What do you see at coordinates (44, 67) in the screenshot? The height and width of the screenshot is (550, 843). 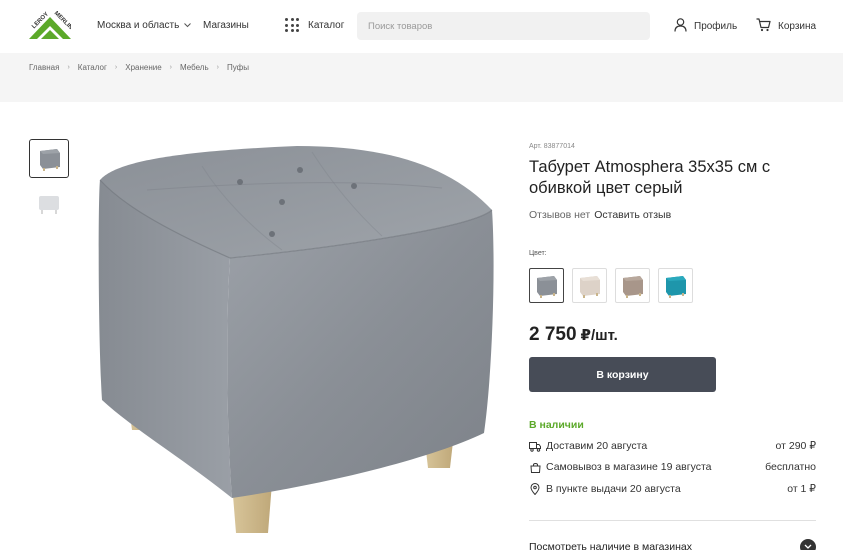 I see `breadcrumb-item: Главная` at bounding box center [44, 67].